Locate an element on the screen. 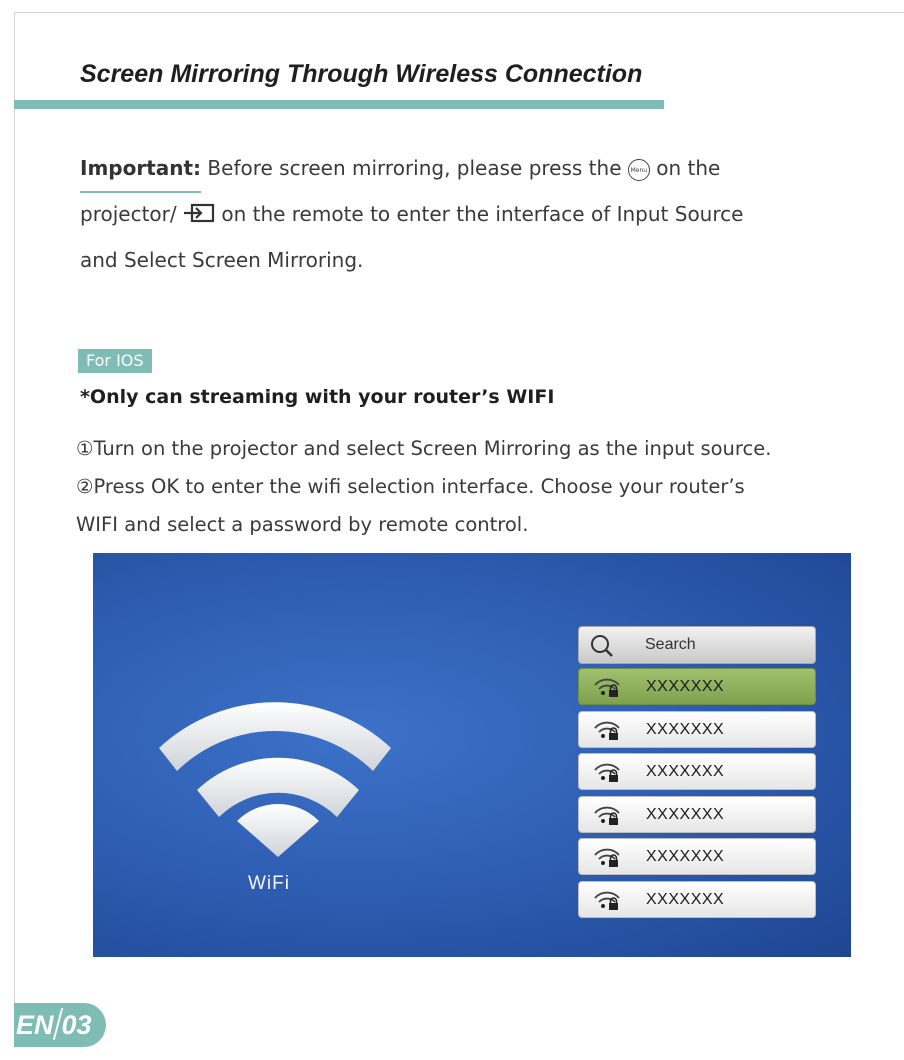 Image resolution: width=904 pixels, height=1060 pixels. language-code: EN is located at coordinates (35, 1025).